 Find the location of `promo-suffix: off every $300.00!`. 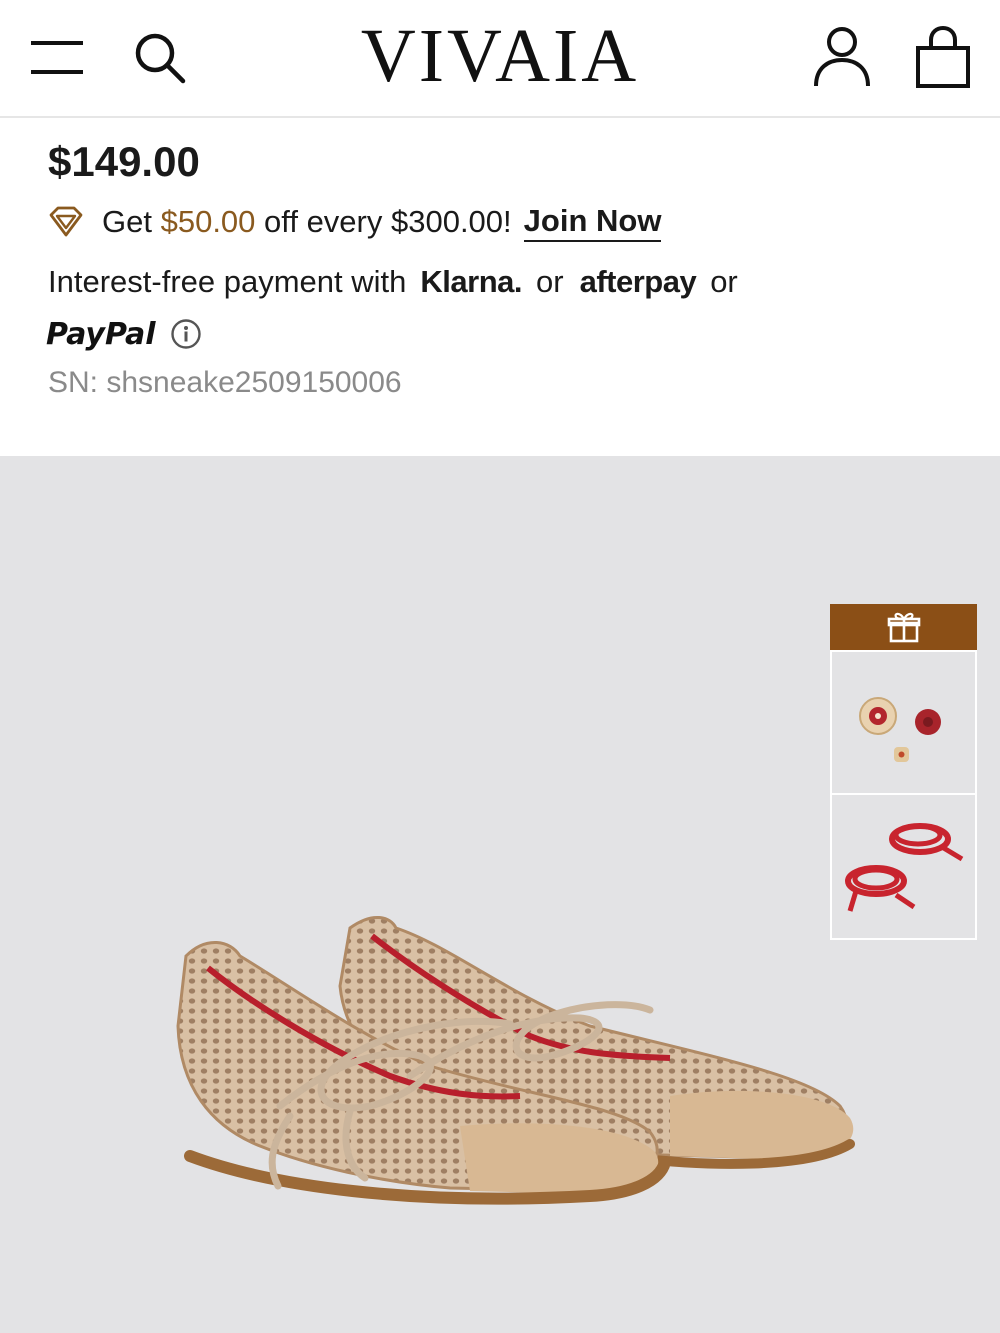

promo-suffix: off every $300.00! is located at coordinates (388, 221).